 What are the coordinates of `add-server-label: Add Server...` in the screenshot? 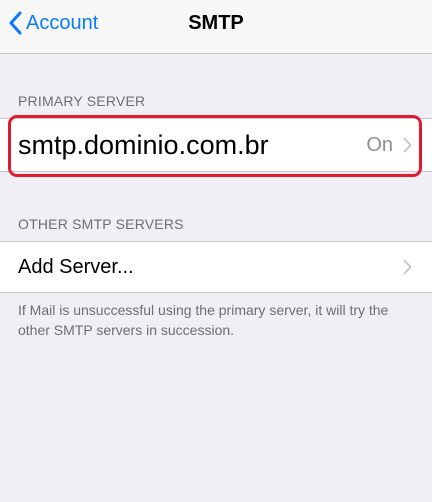 It's located at (76, 266).